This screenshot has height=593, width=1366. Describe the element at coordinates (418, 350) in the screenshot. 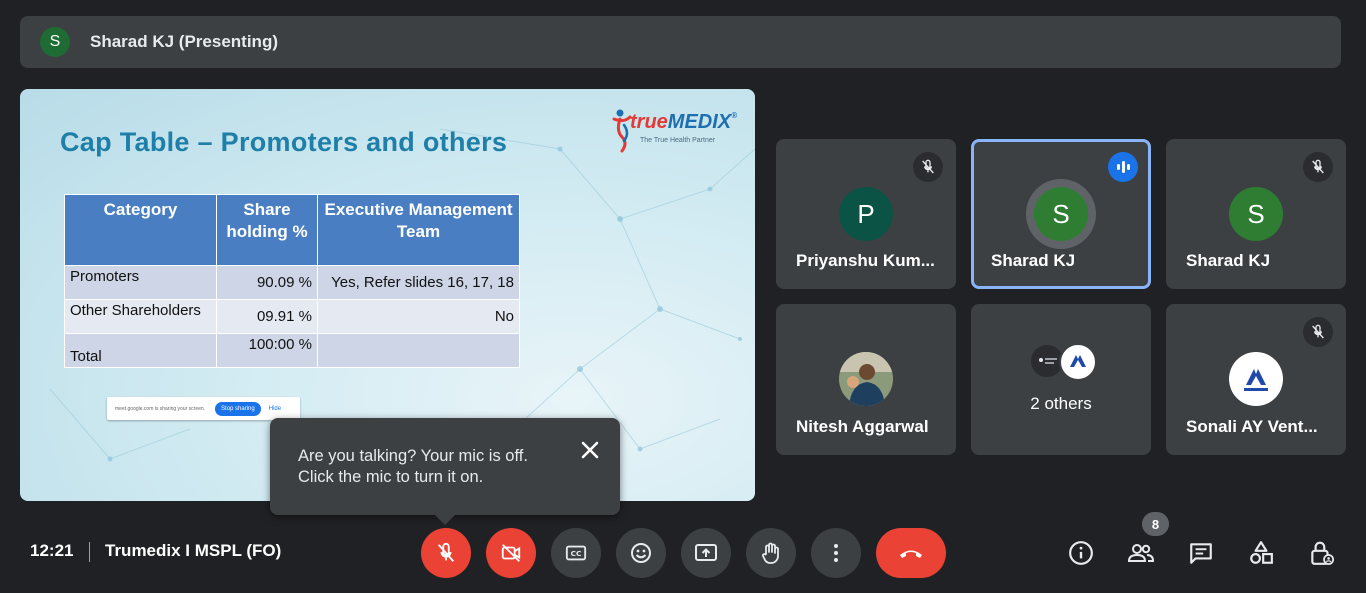

I see `table-cell` at that location.